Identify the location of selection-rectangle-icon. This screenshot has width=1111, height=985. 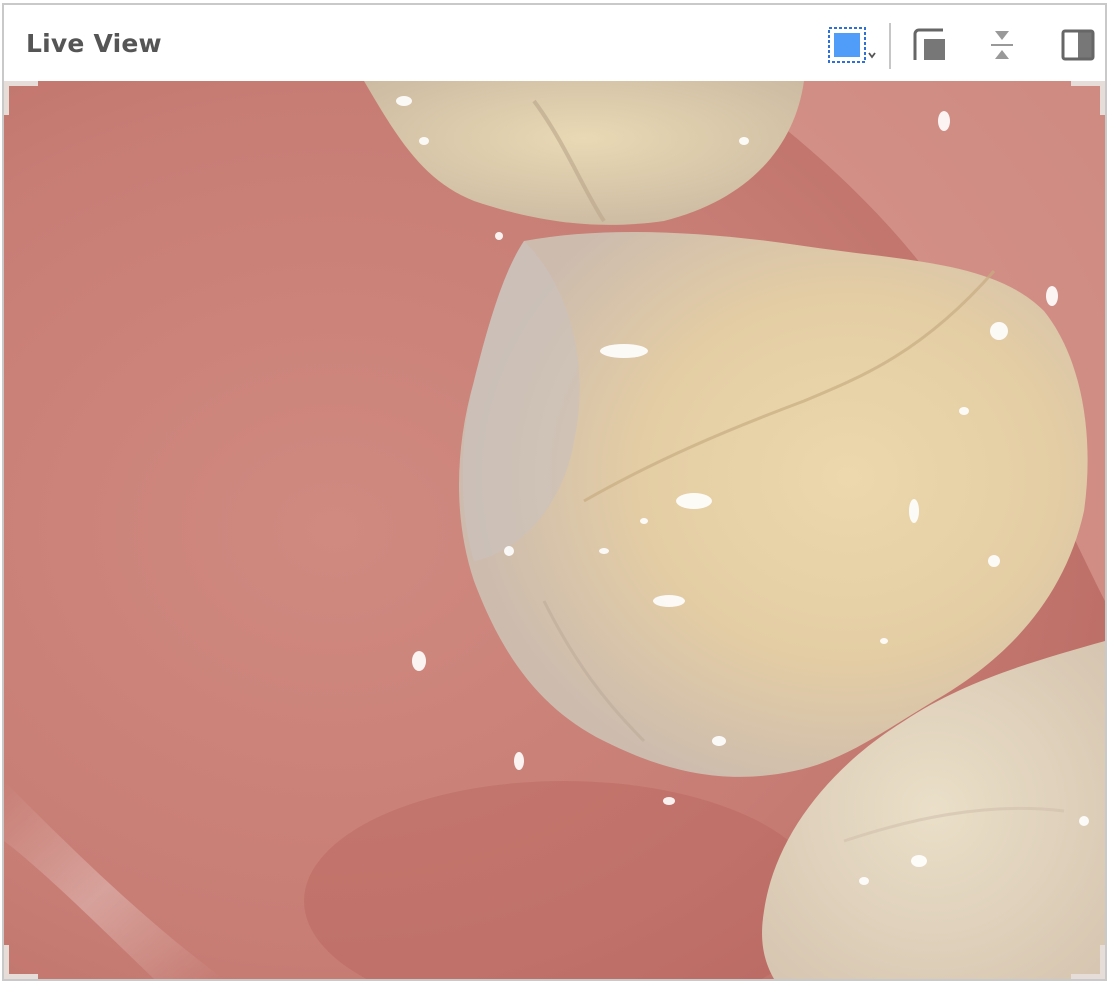
(852, 45).